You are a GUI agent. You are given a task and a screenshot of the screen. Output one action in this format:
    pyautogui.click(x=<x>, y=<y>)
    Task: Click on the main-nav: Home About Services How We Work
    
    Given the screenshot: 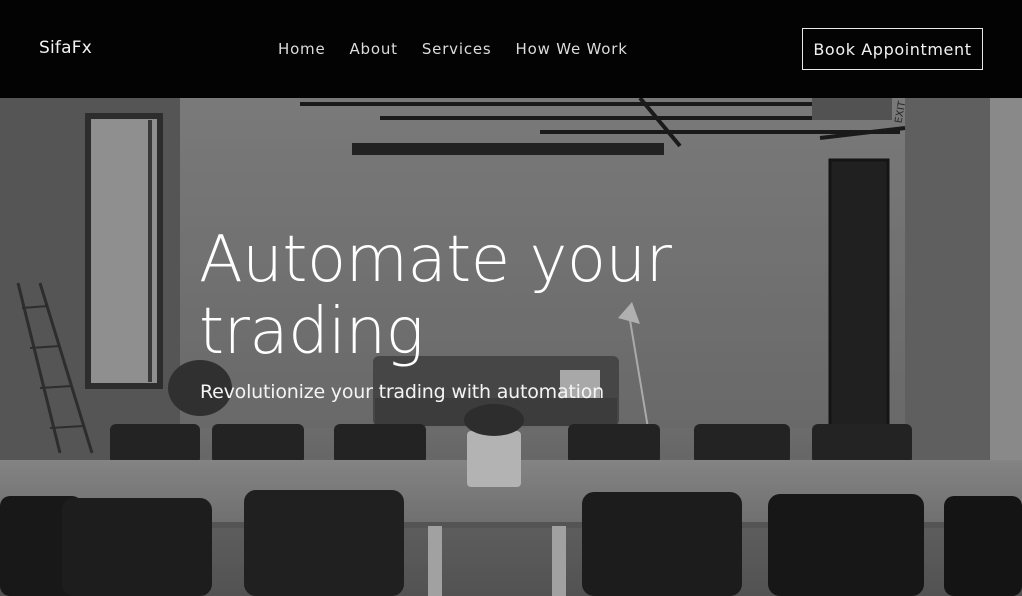 What is the action you would take?
    pyautogui.click(x=465, y=49)
    